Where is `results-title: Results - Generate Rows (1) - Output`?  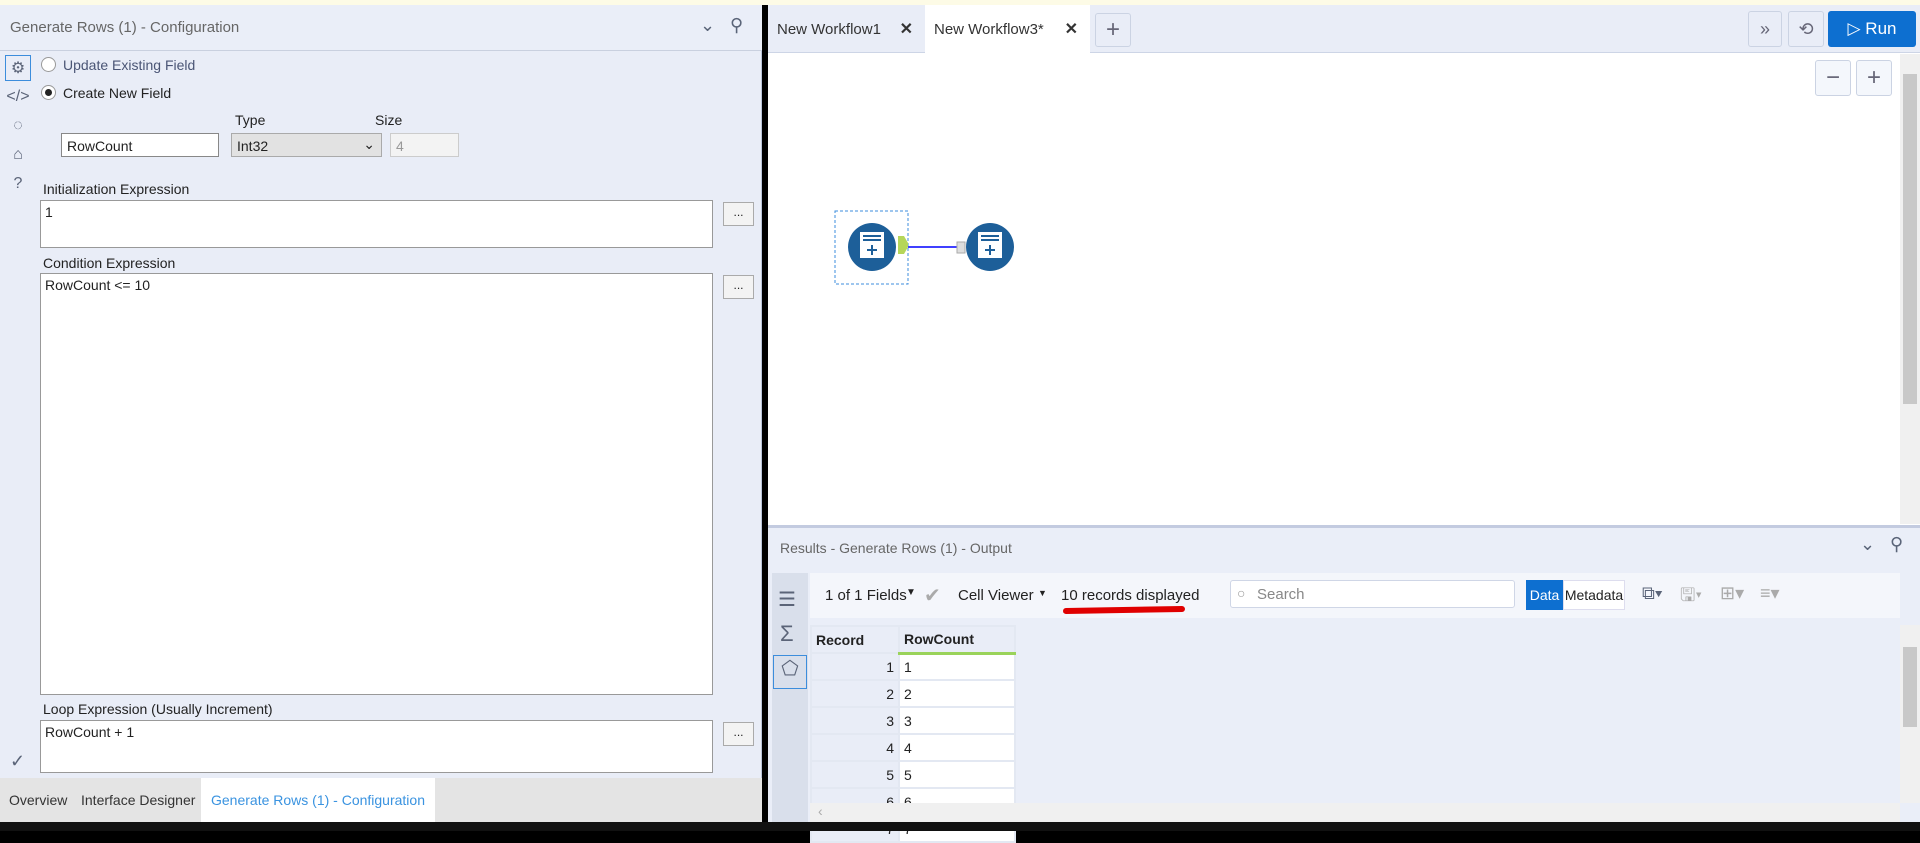
results-title: Results - Generate Rows (1) - Output is located at coordinates (896, 548).